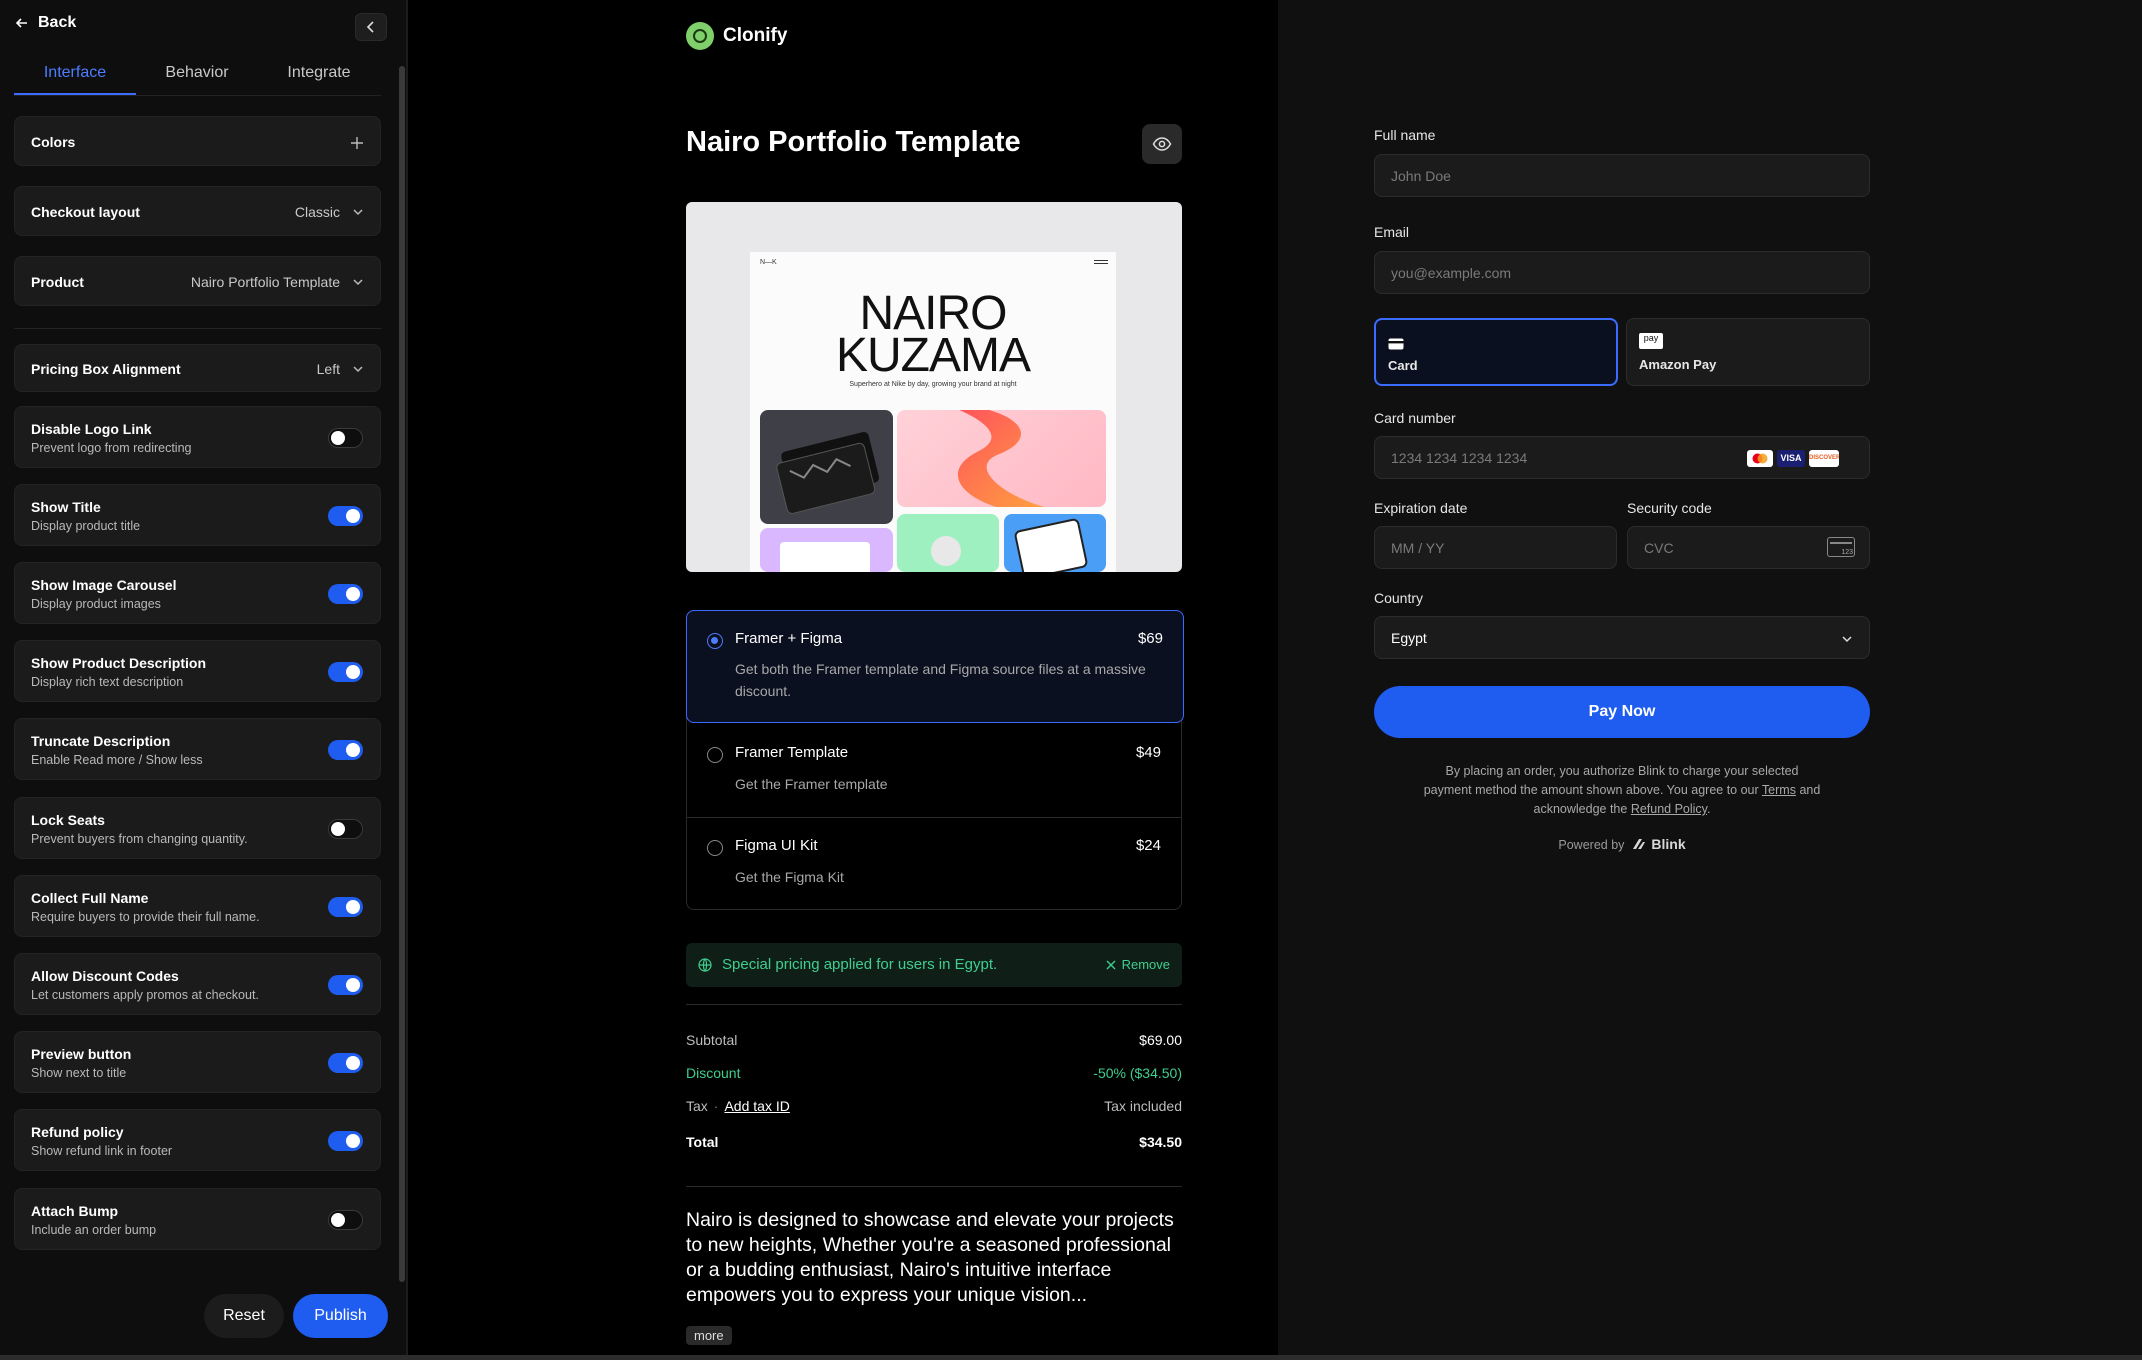 Image resolution: width=2142 pixels, height=1360 pixels. What do you see at coordinates (1591, 845) in the screenshot?
I see `powered-by-label: Powered by` at bounding box center [1591, 845].